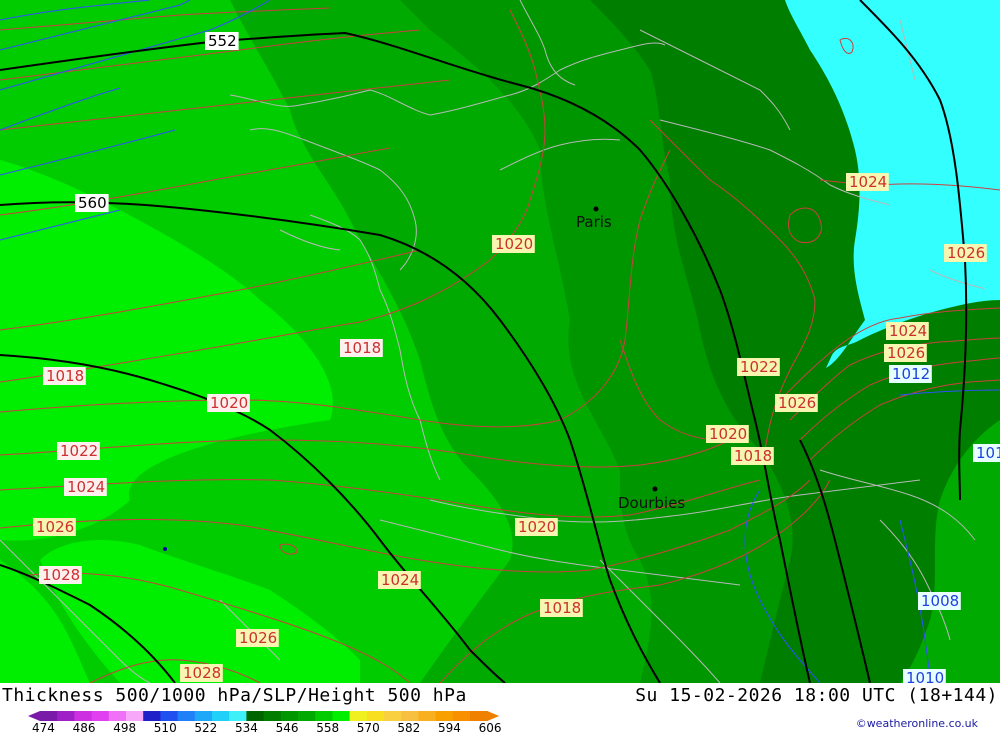 The width and height of the screenshot is (1000, 733). What do you see at coordinates (205, 727) in the screenshot?
I see `legend-tick-label: 522` at bounding box center [205, 727].